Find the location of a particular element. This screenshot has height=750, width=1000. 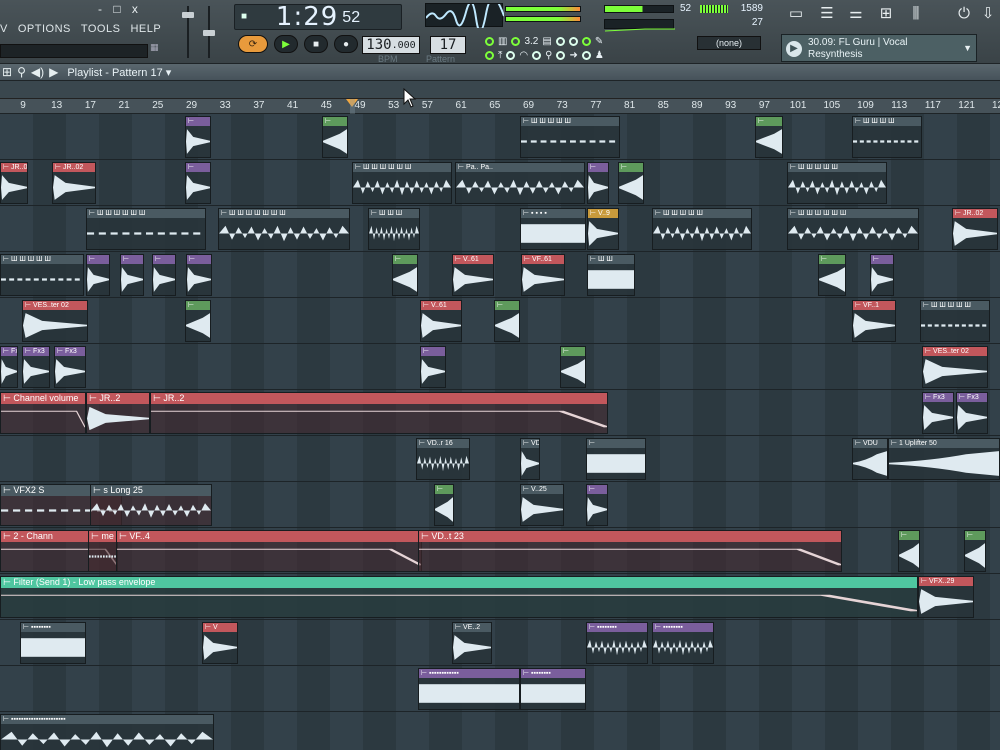

playlist-clip: ⊢ Ш Ш Ш Ш Ш Ш Ш is located at coordinates (284, 229).